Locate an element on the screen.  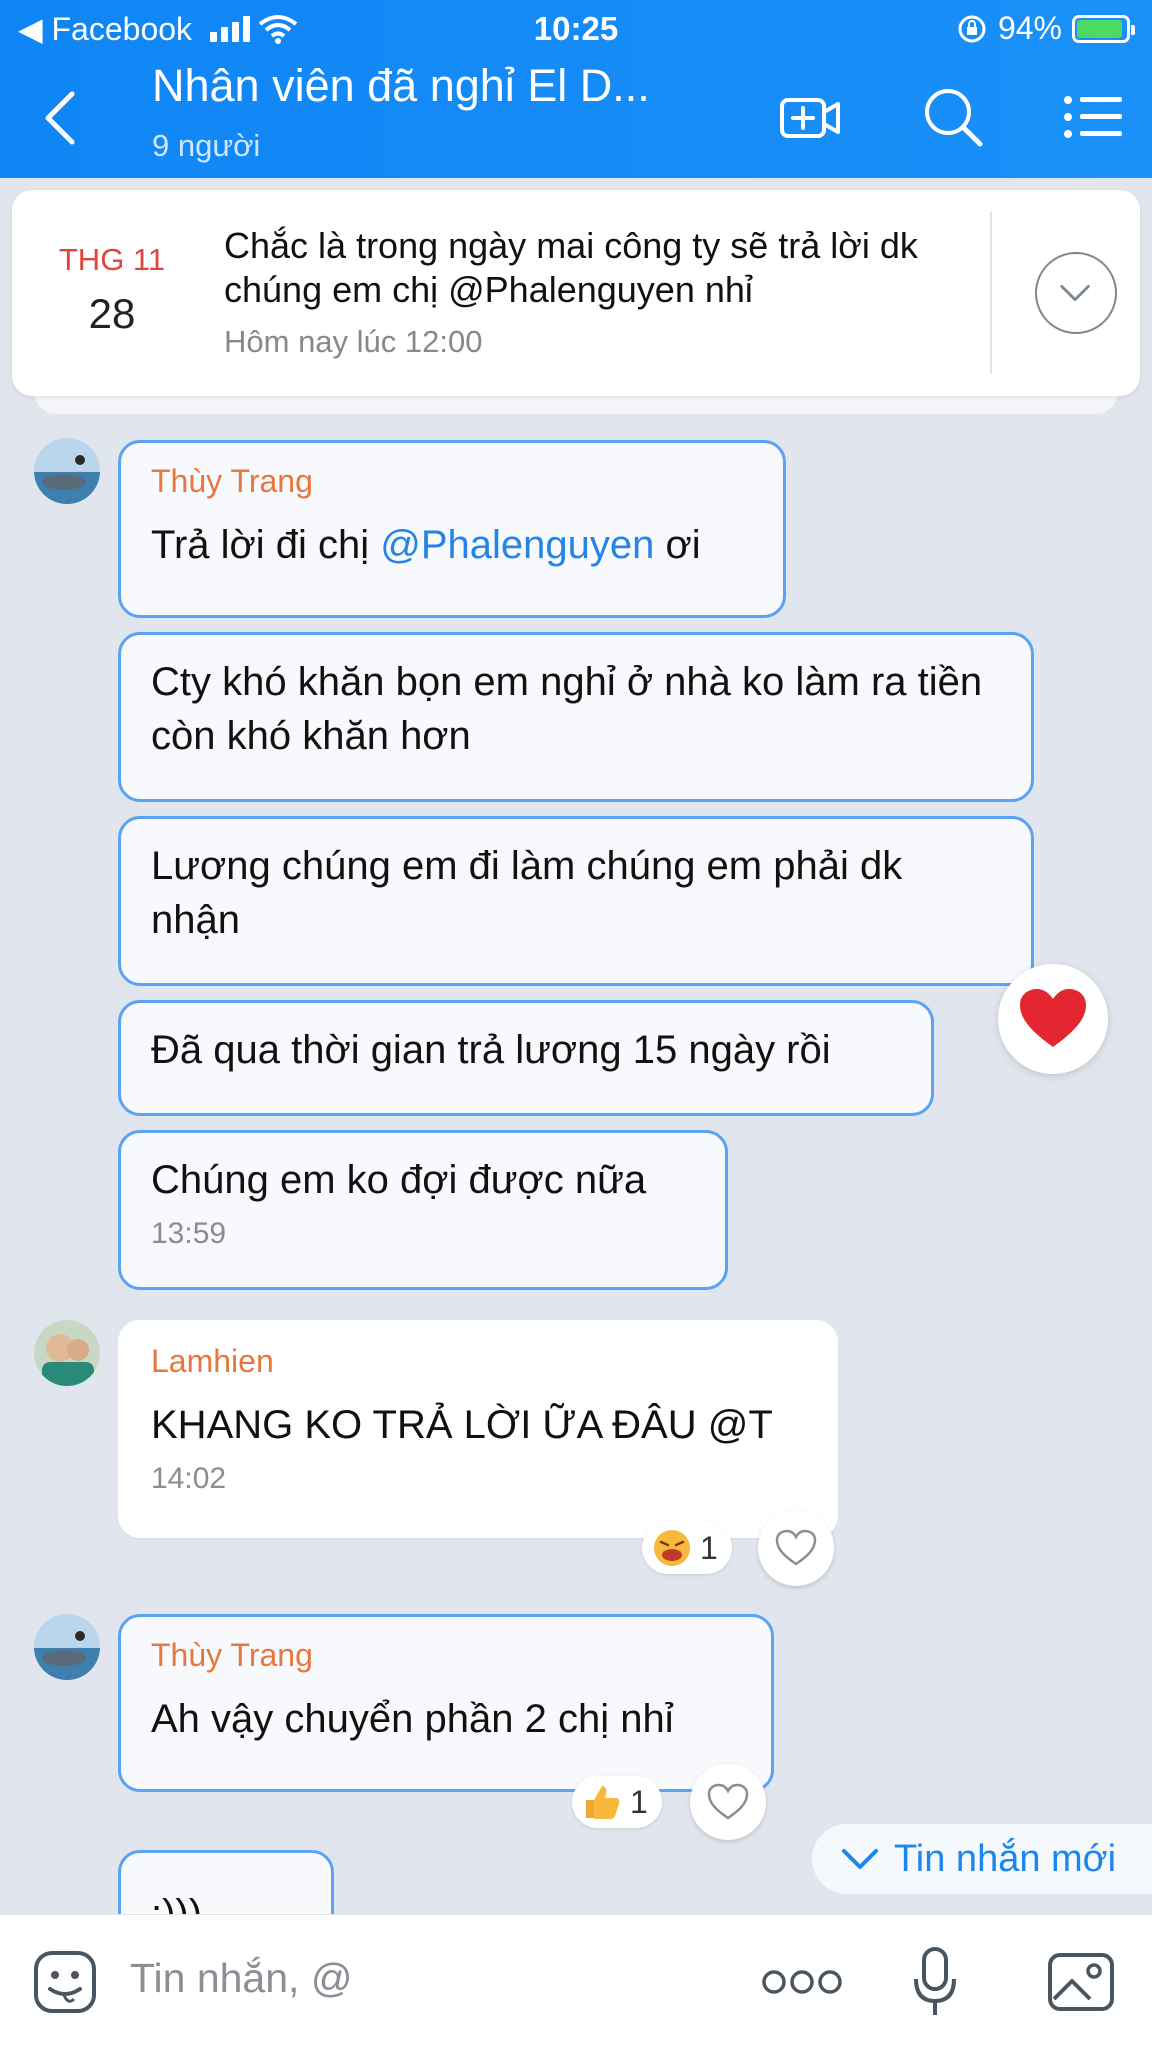
message-time: 13:59 is located at coordinates (189, 1233).